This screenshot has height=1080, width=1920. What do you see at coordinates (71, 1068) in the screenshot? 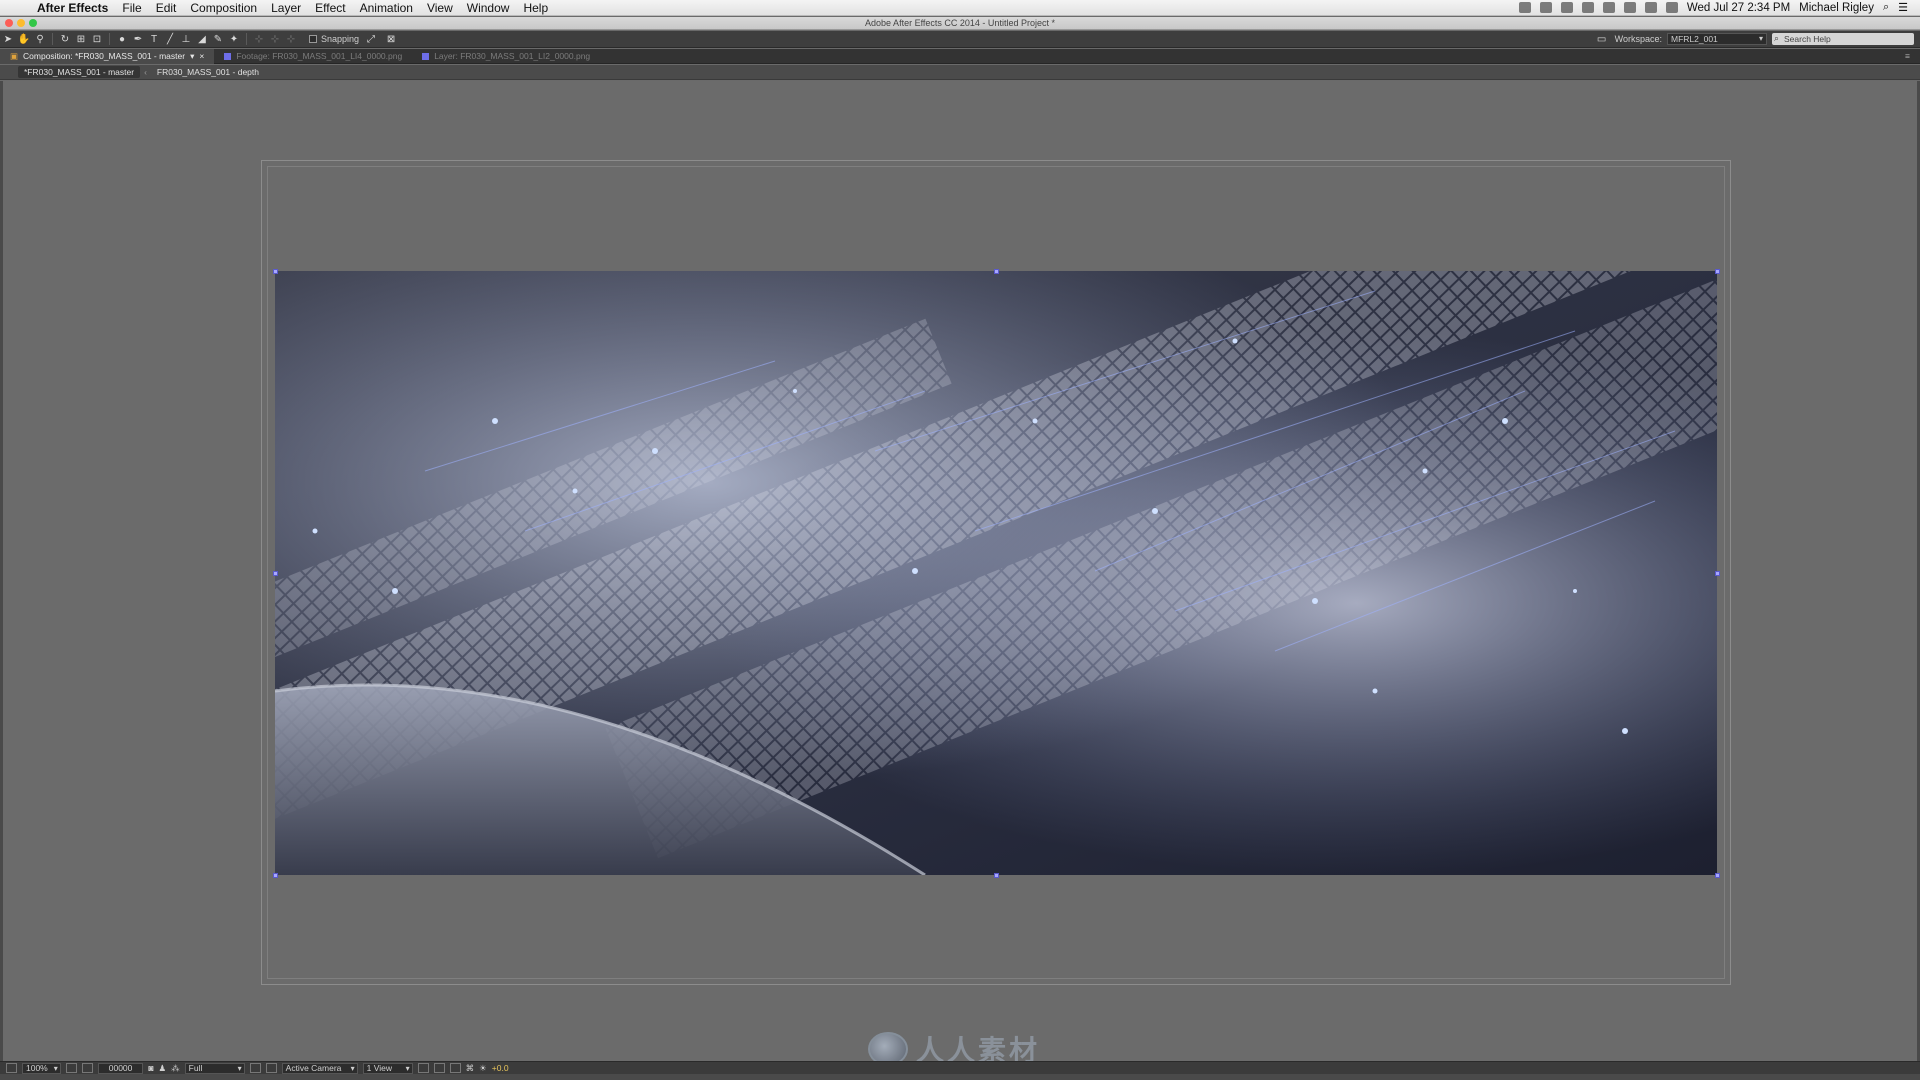
I see `safe-margins-button` at bounding box center [71, 1068].